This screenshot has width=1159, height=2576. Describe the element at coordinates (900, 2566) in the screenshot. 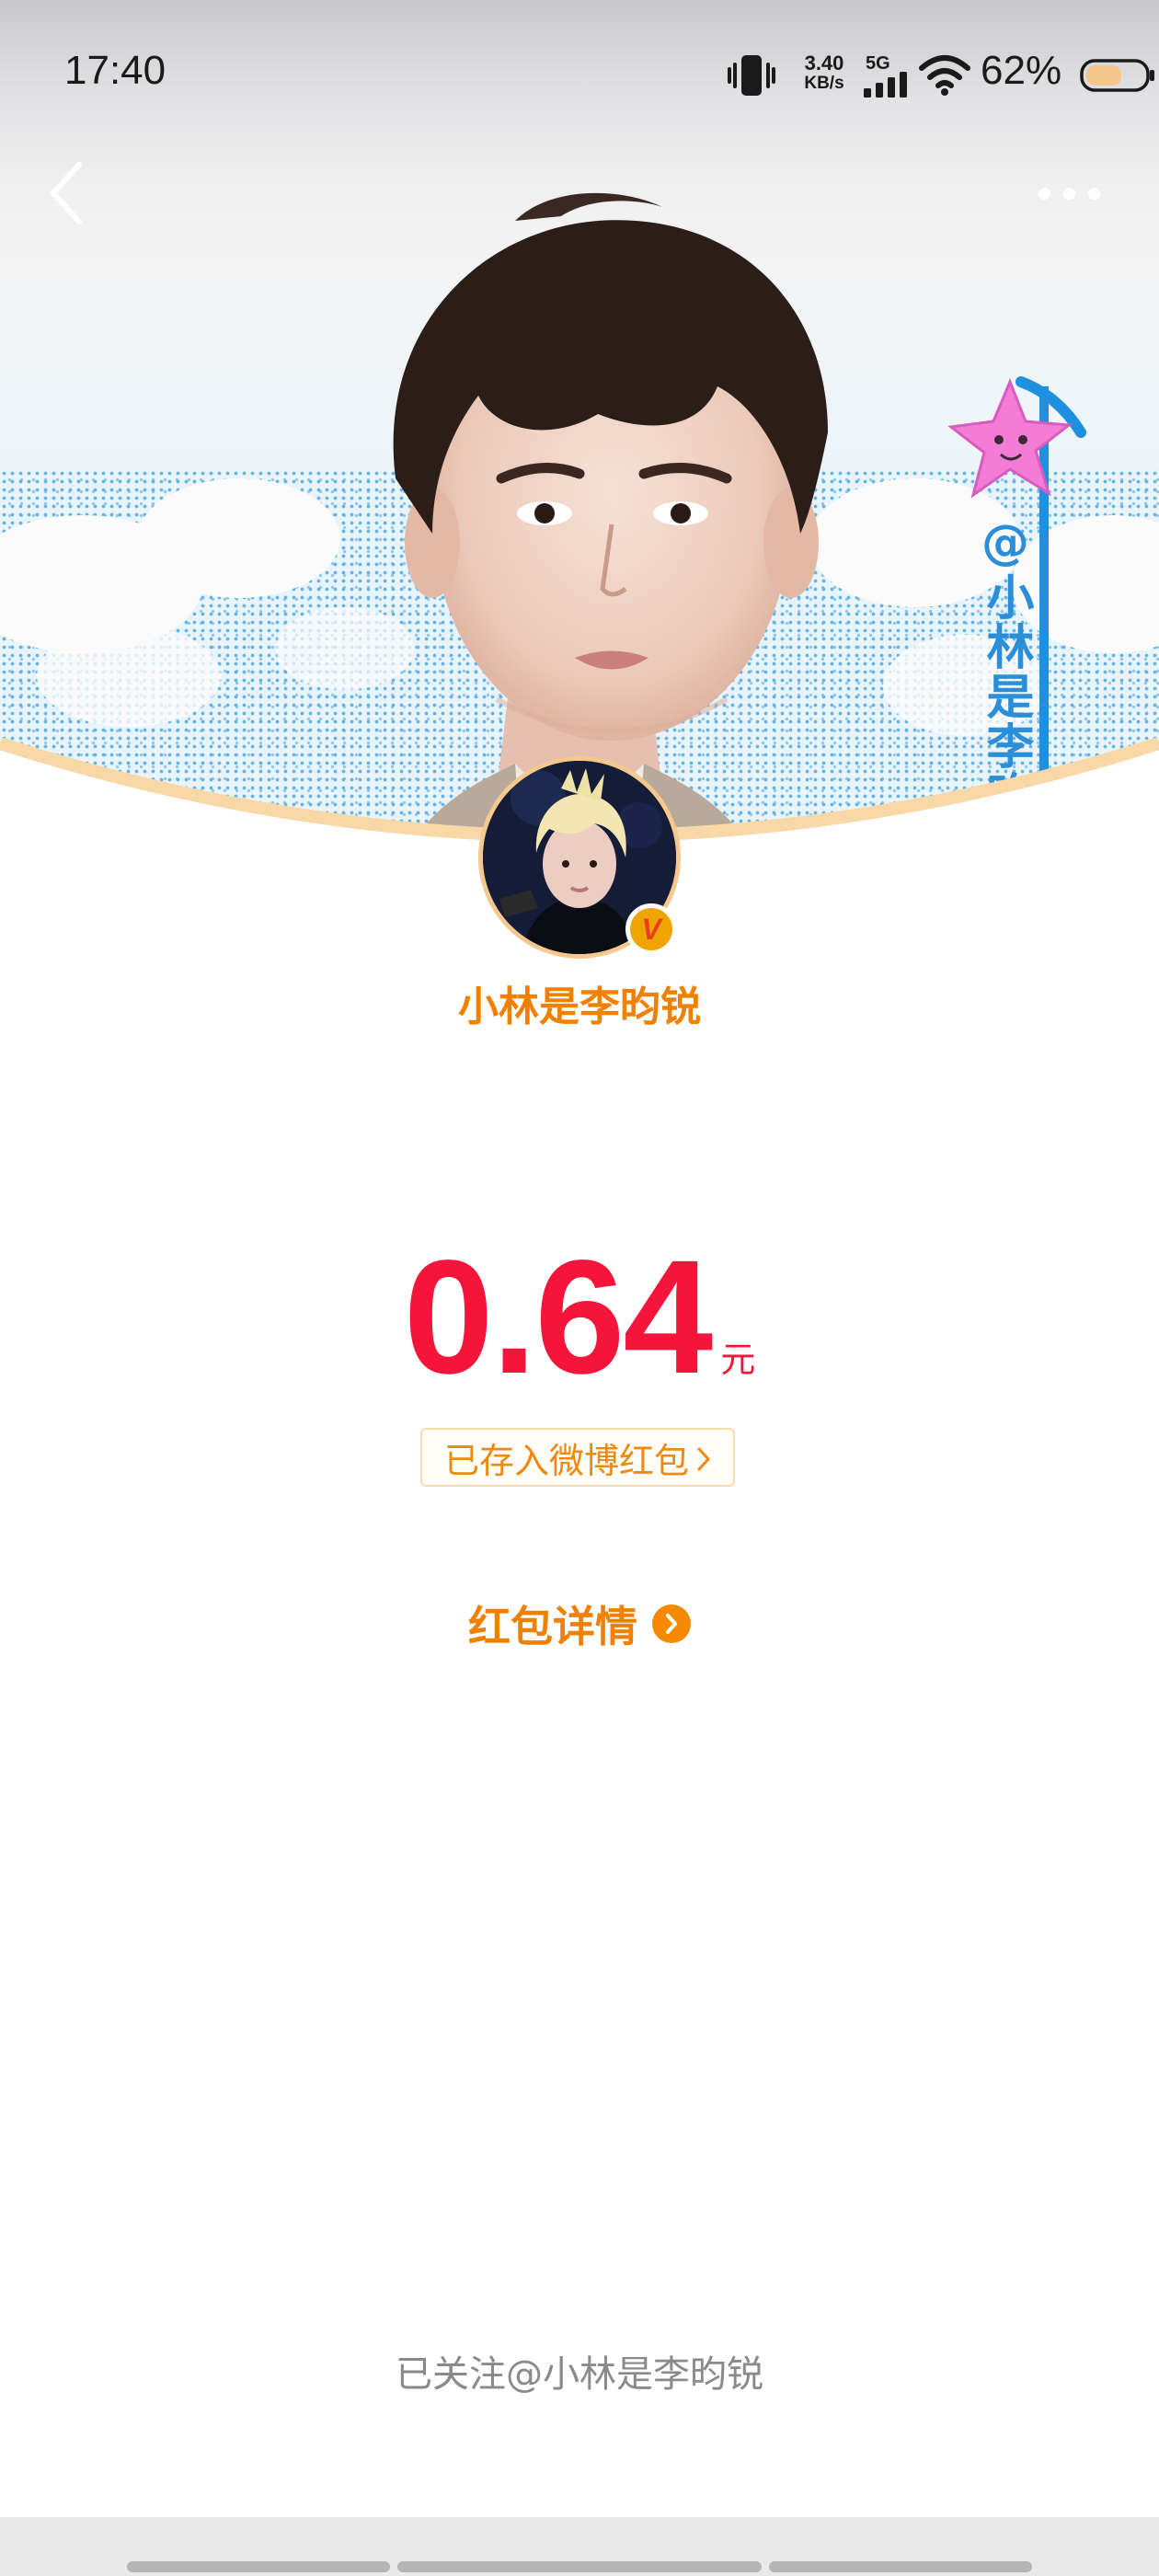

I see `nav-gesture-right` at that location.